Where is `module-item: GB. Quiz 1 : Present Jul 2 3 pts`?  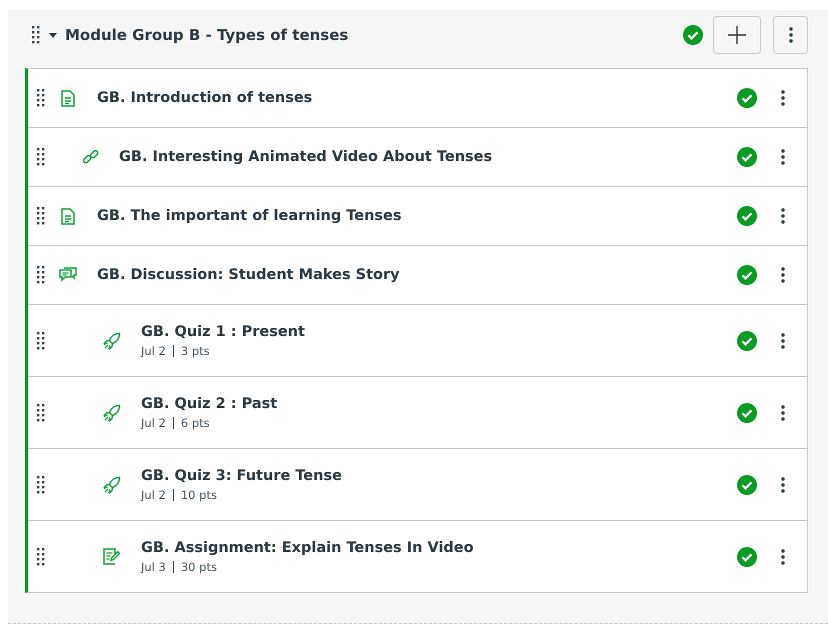
module-item: GB. Quiz 1 : Present Jul 2 3 pts is located at coordinates (417, 340).